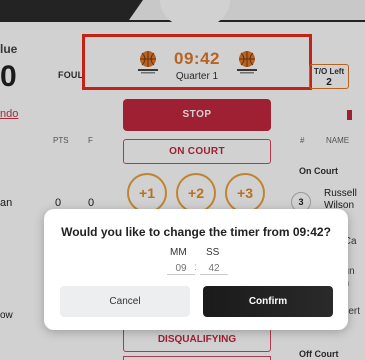  Describe the element at coordinates (213, 252) in the screenshot. I see `seconds-label: SS` at that location.